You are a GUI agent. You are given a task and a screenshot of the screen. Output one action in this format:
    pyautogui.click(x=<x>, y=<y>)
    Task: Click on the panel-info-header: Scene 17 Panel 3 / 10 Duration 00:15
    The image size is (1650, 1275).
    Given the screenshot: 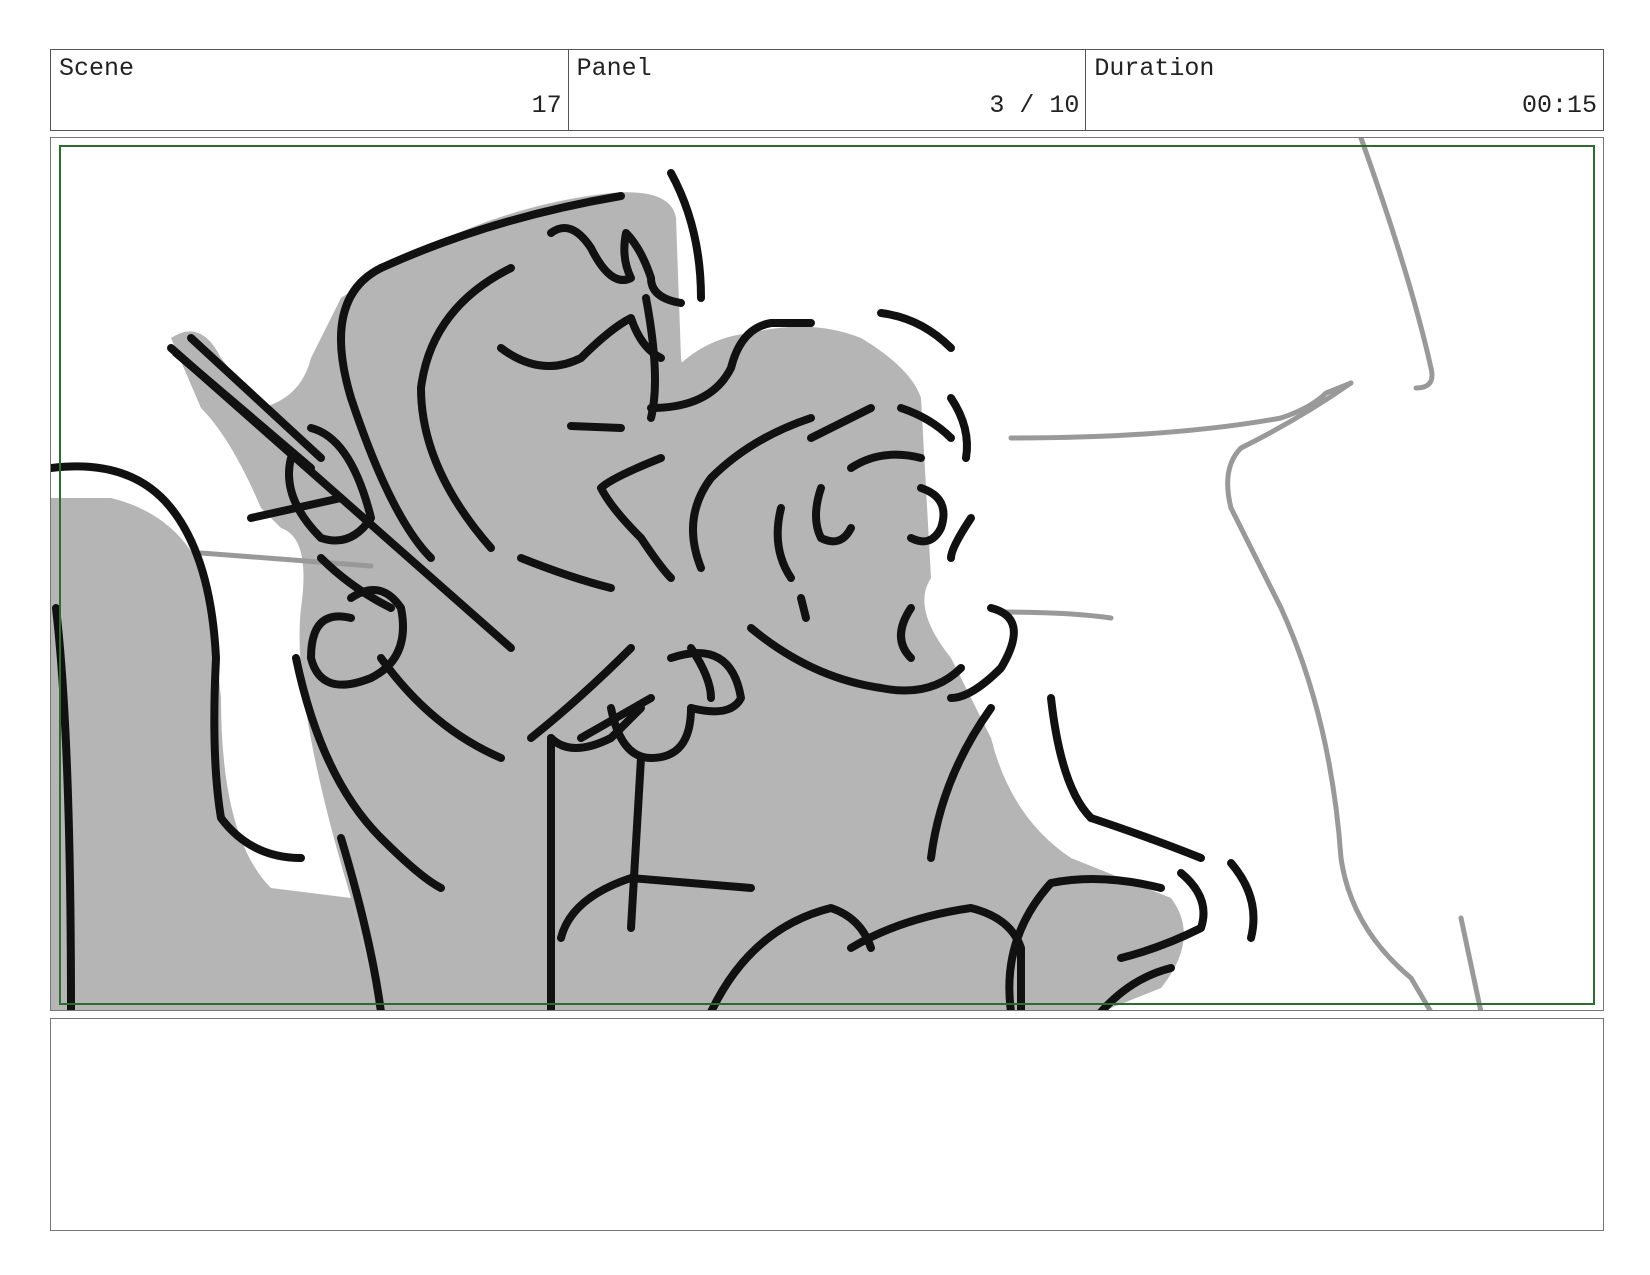 What is the action you would take?
    pyautogui.click(x=827, y=90)
    